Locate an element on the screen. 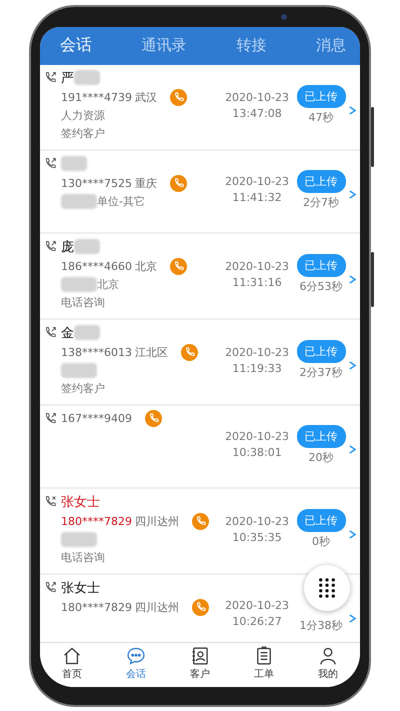 Image resolution: width=400 pixels, height=711 pixels. nav-item: 我的 is located at coordinates (328, 663).